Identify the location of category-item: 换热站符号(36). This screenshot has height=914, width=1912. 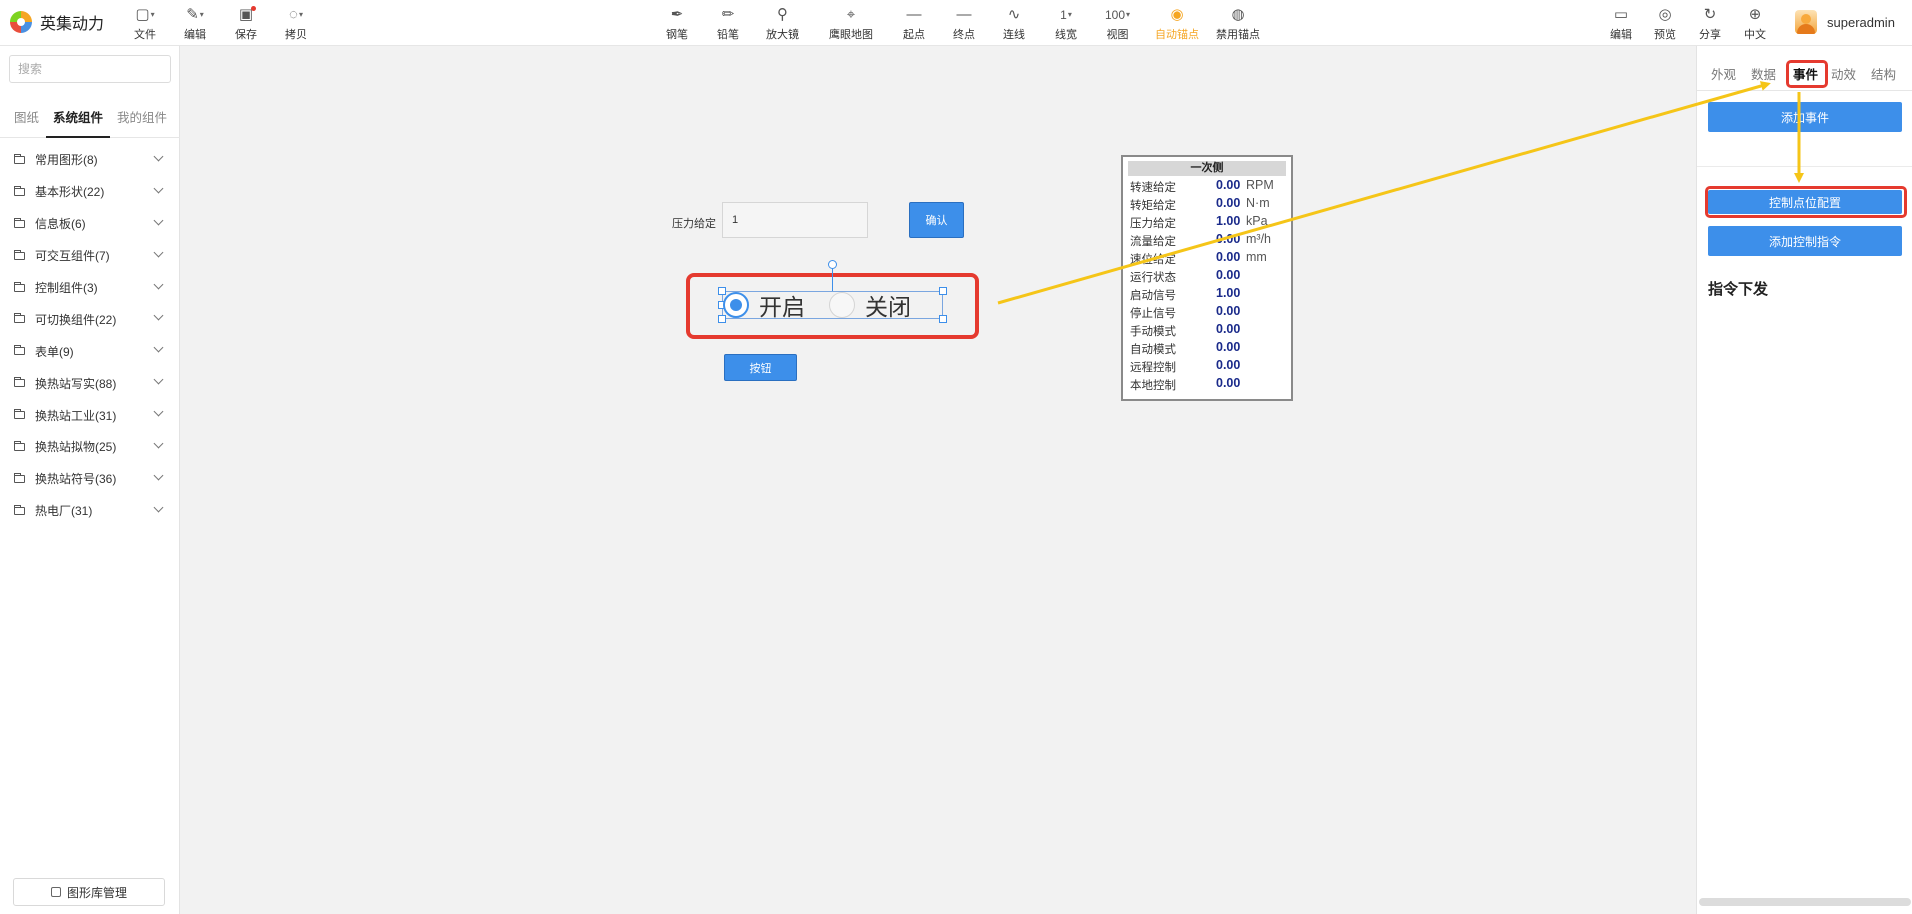
(90, 479).